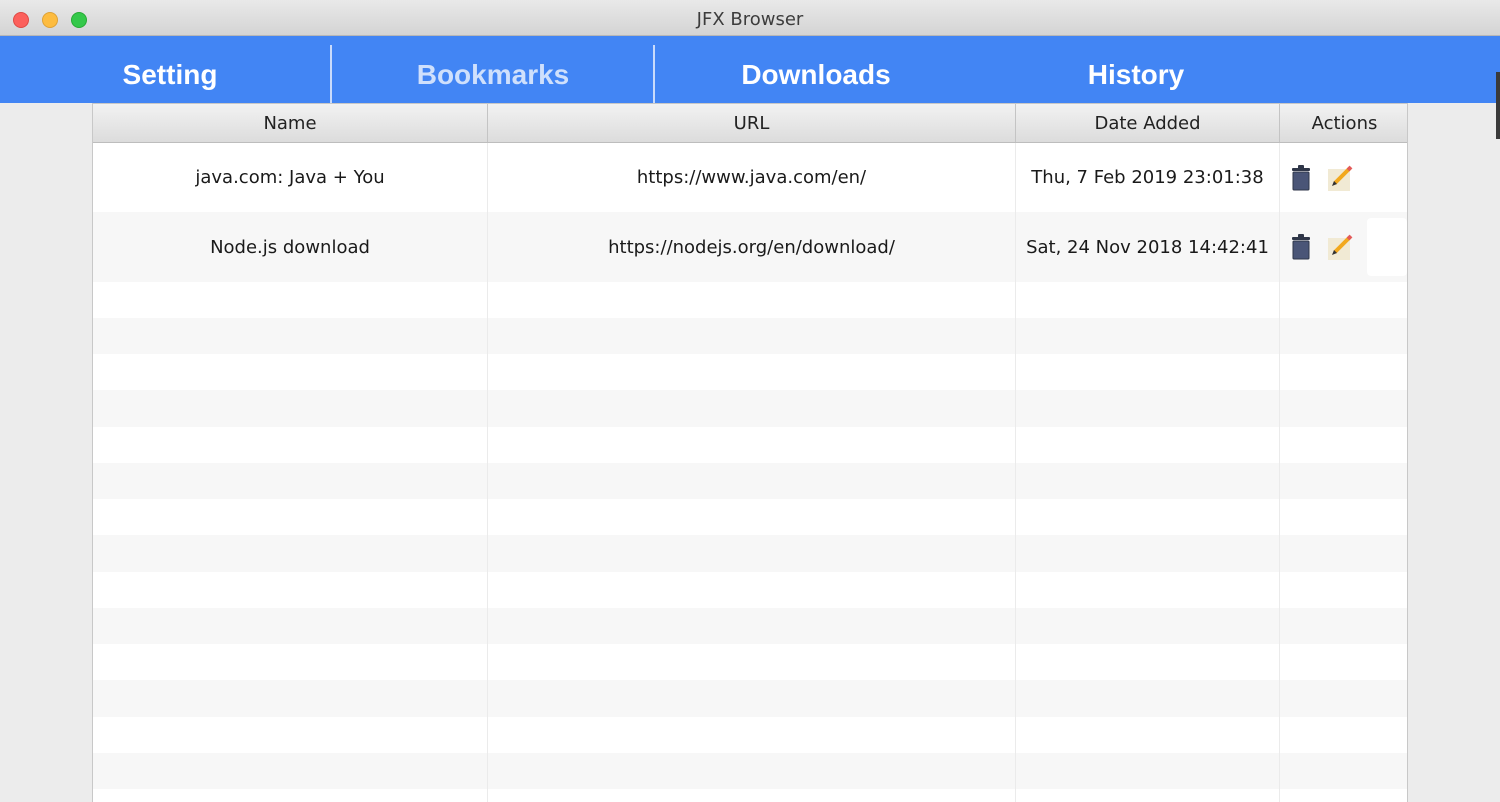  I want to click on window-edge, so click(1498, 105).